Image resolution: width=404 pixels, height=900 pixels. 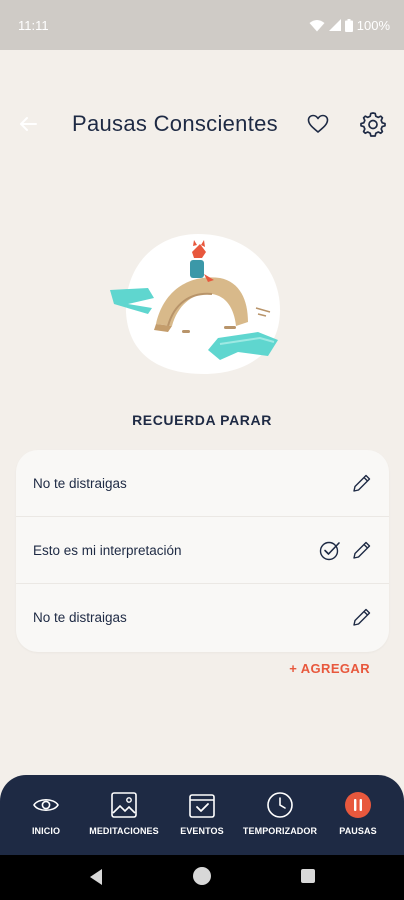 What do you see at coordinates (46, 813) in the screenshot?
I see `nav-item-inicio: INICIO` at bounding box center [46, 813].